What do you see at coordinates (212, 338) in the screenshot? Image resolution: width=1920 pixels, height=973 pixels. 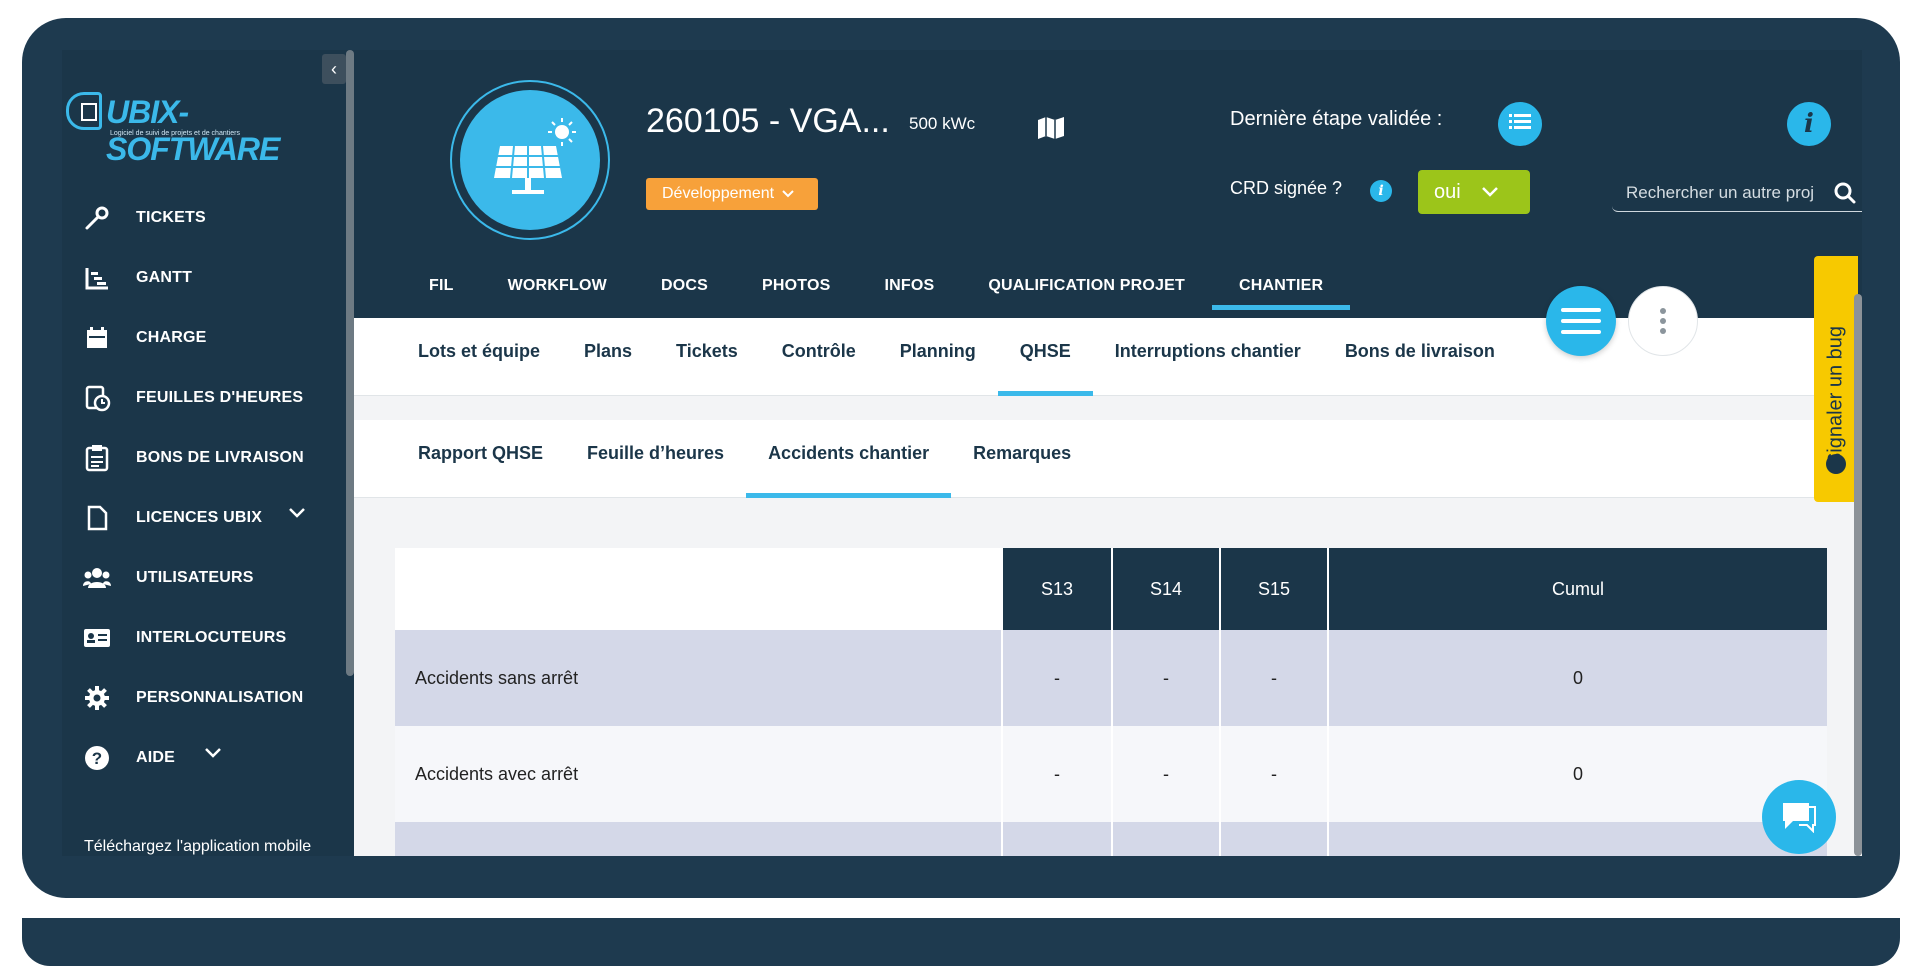 I see `sidebar-item-charge: CHARGE` at bounding box center [212, 338].